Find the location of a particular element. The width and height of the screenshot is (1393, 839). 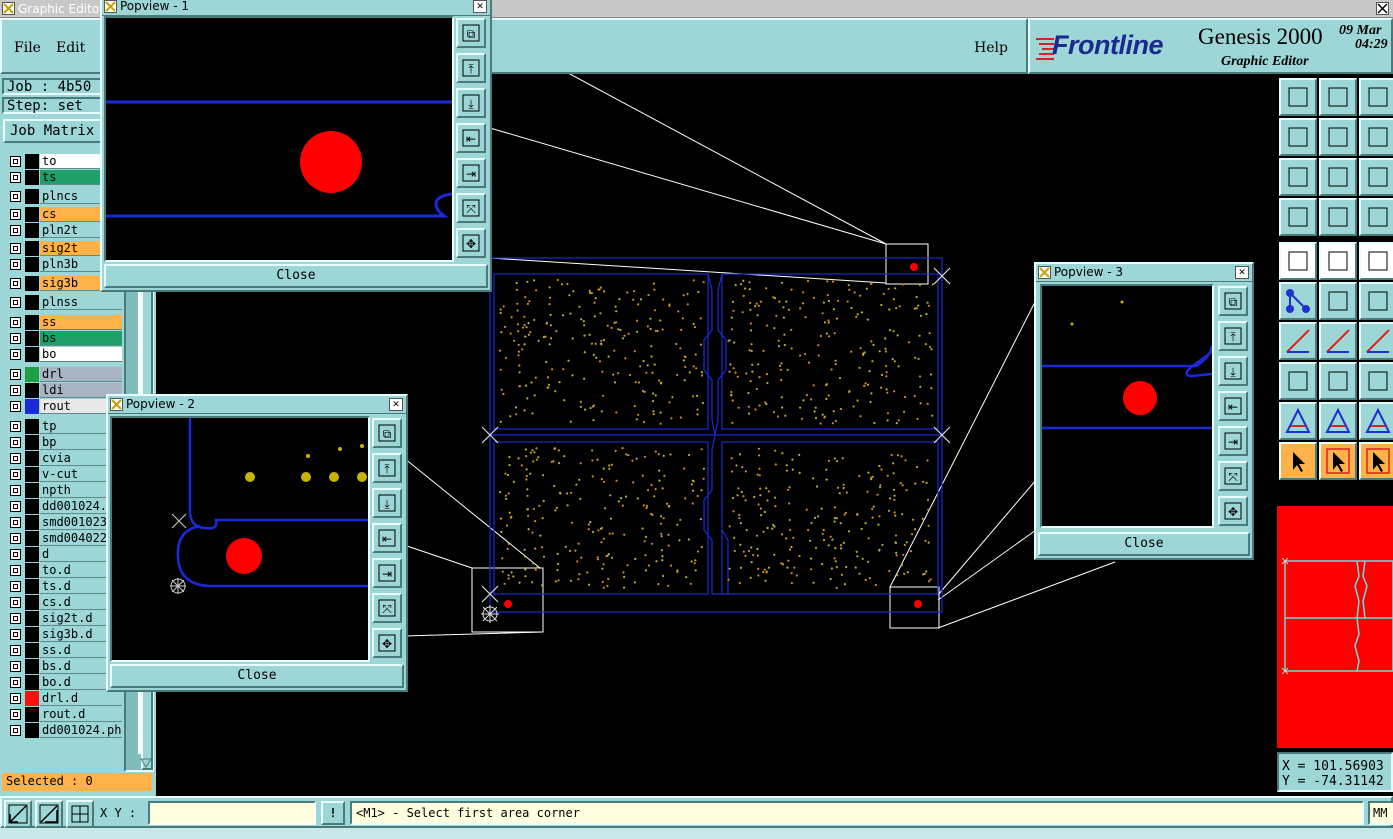

layer-row: ss is located at coordinates (62, 322).